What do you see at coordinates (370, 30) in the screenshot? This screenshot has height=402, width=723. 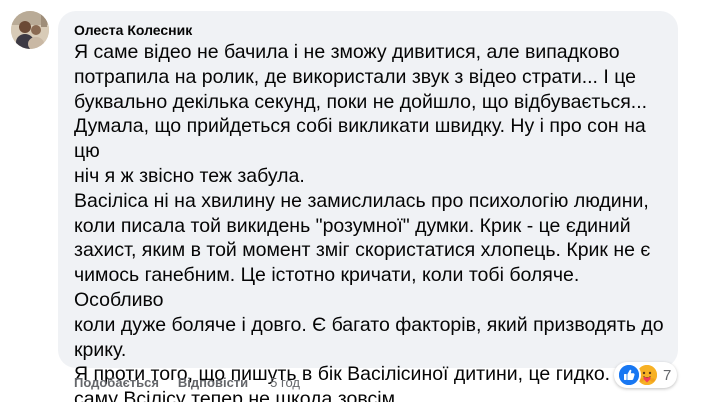 I see `comment-author-name: Олеста Колесник` at bounding box center [370, 30].